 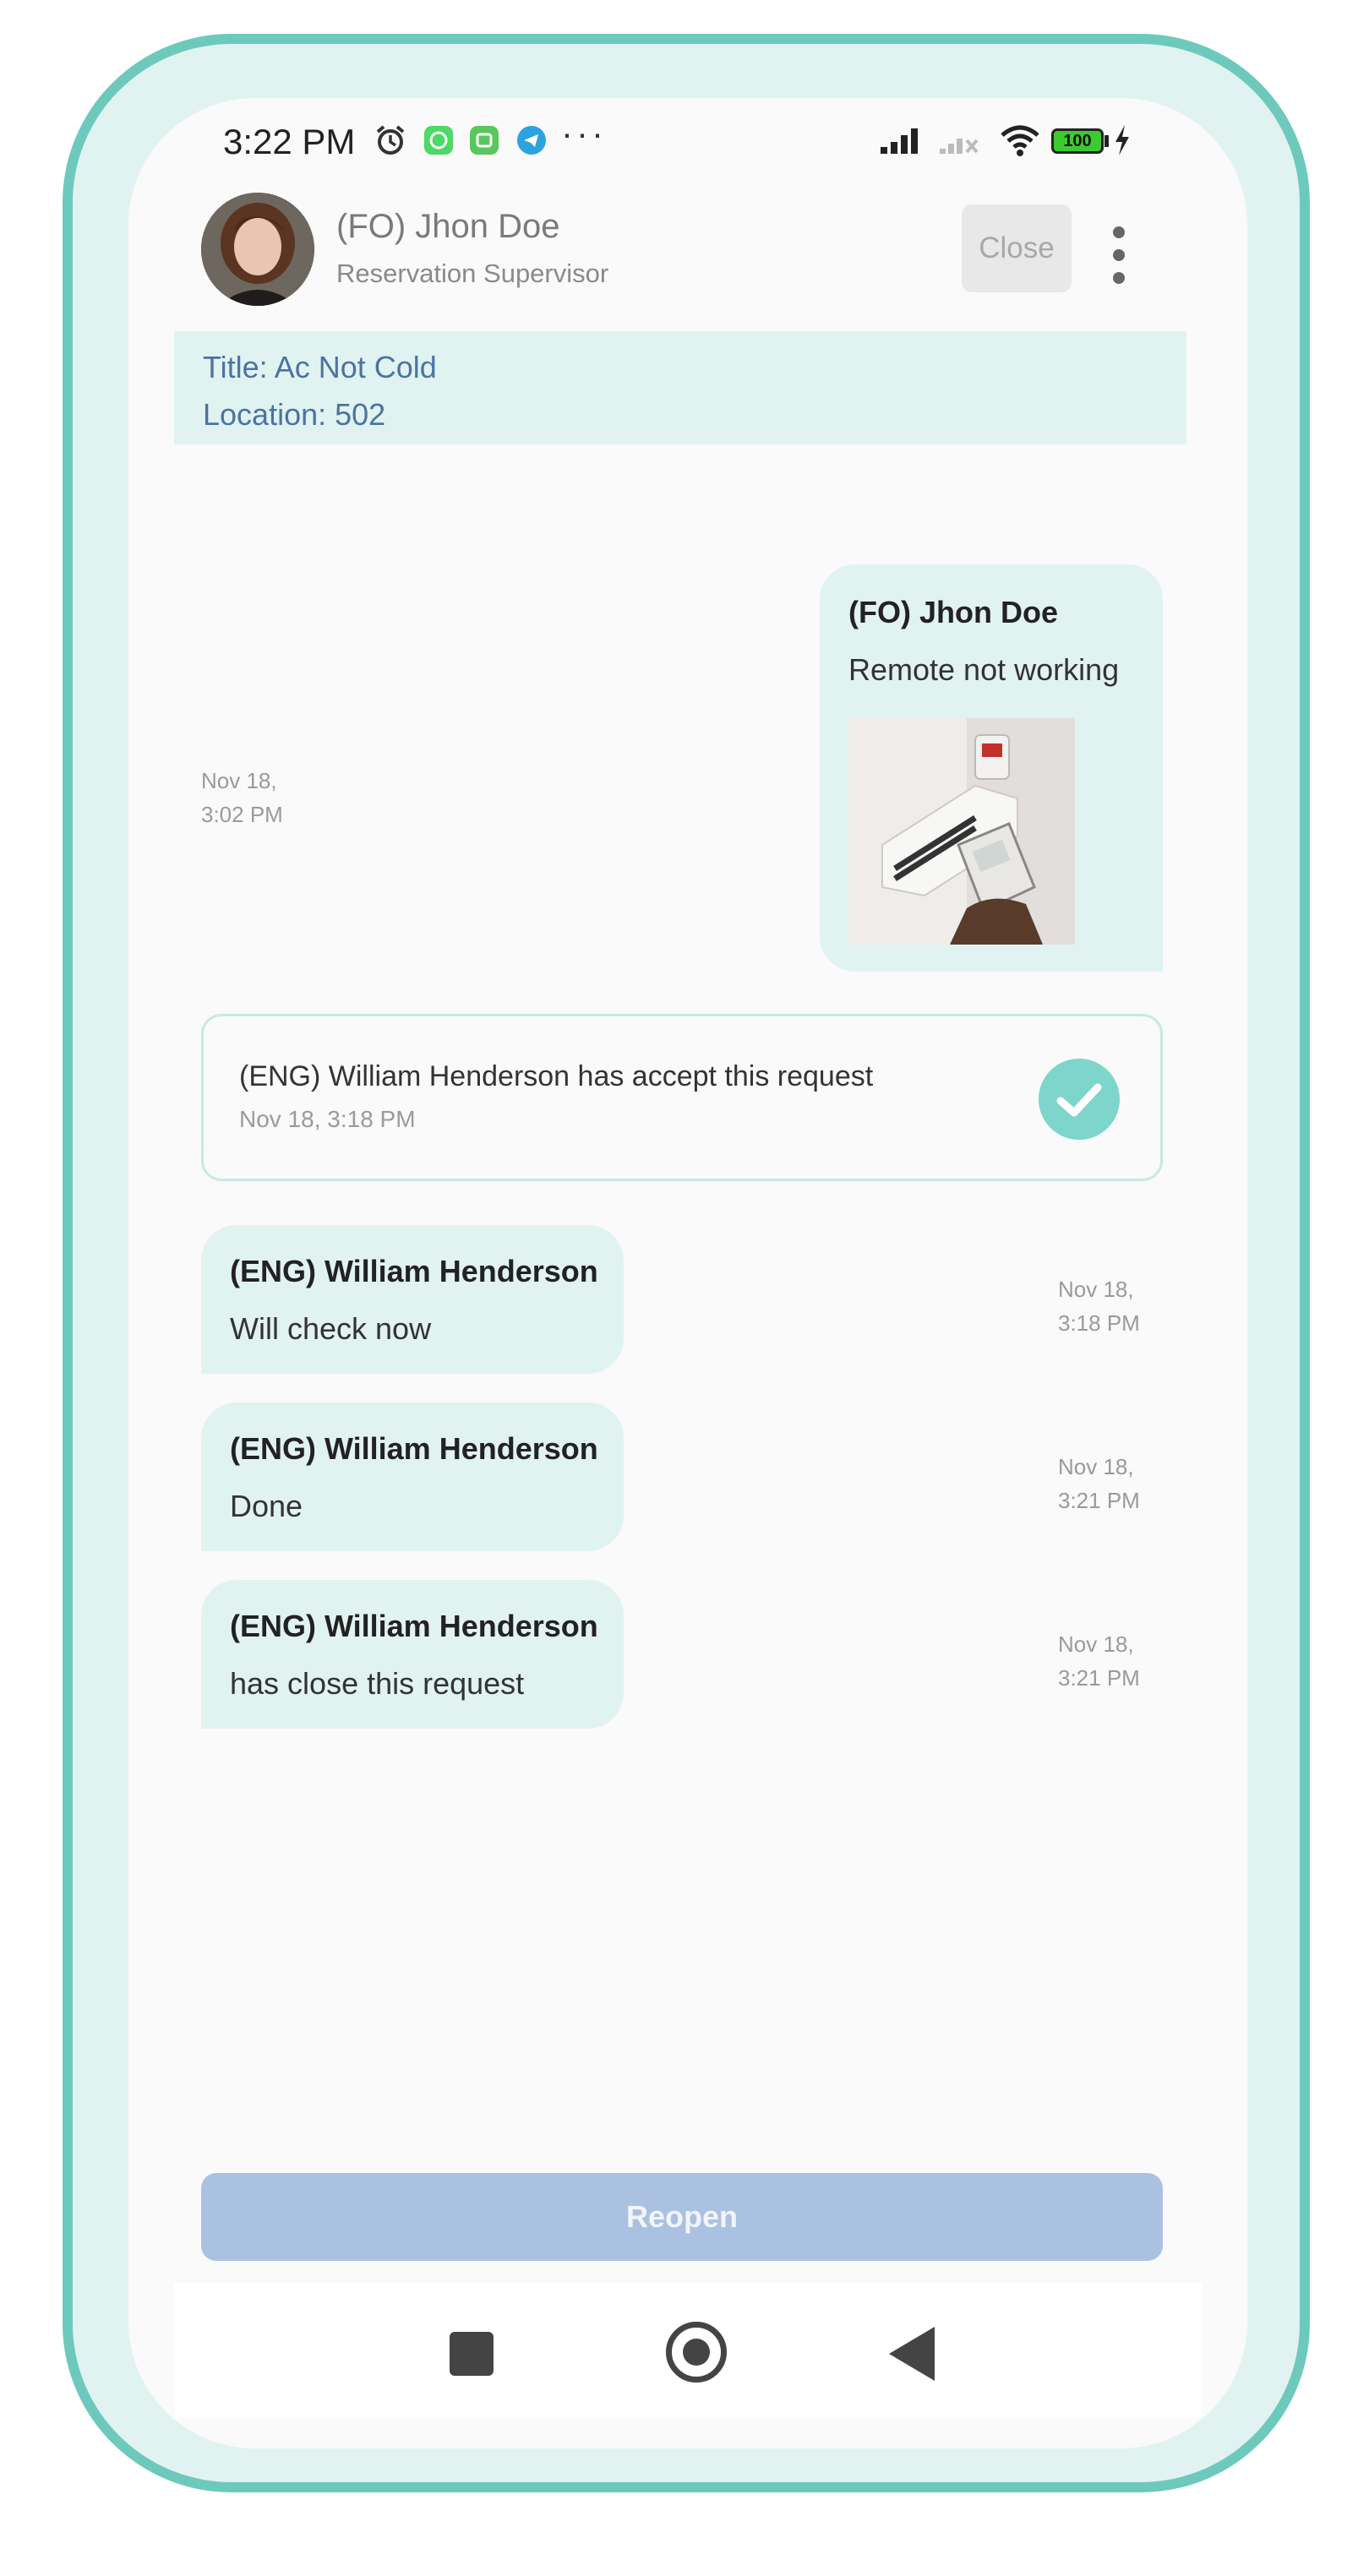 I want to click on ticket-info-banner: Title: Ac Not Cold Location: 502, so click(x=680, y=387).